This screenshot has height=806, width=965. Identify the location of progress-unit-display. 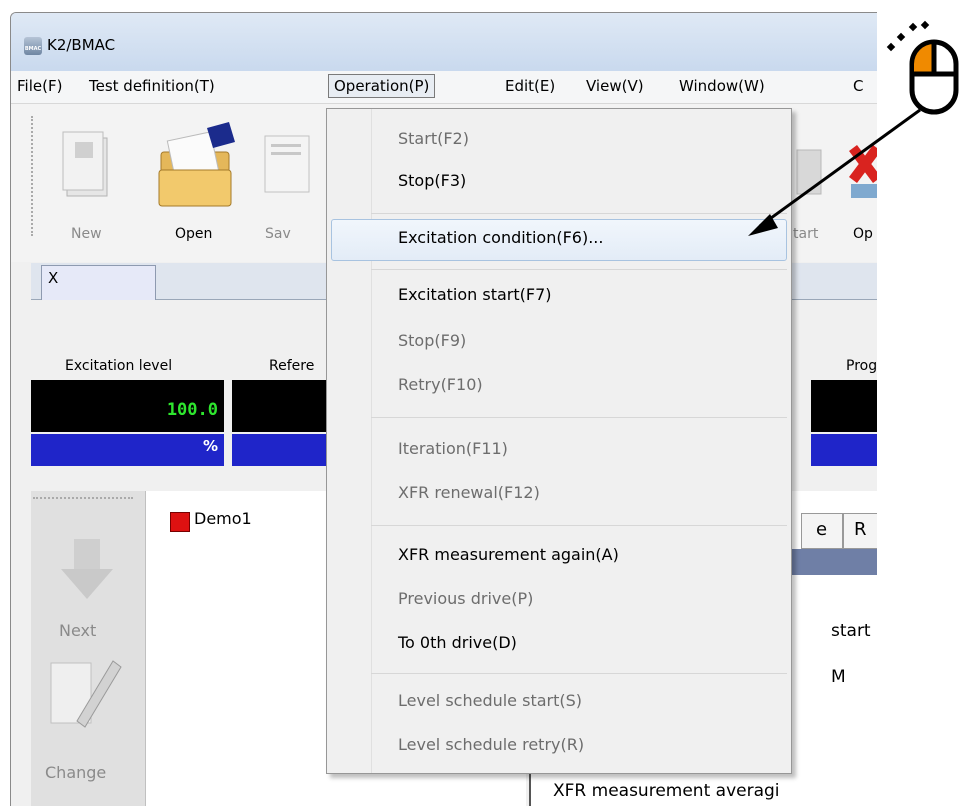
(844, 450).